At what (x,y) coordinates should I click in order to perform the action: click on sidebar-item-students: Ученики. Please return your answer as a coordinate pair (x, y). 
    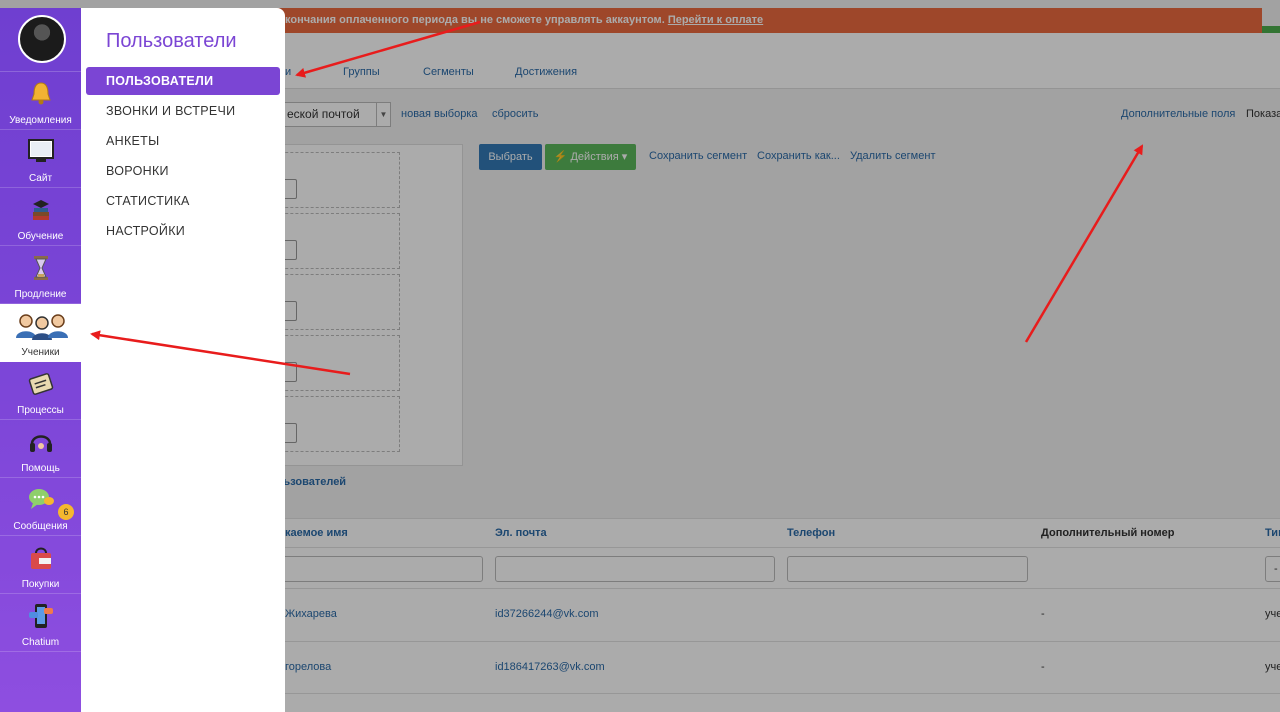
    Looking at the image, I should click on (40, 333).